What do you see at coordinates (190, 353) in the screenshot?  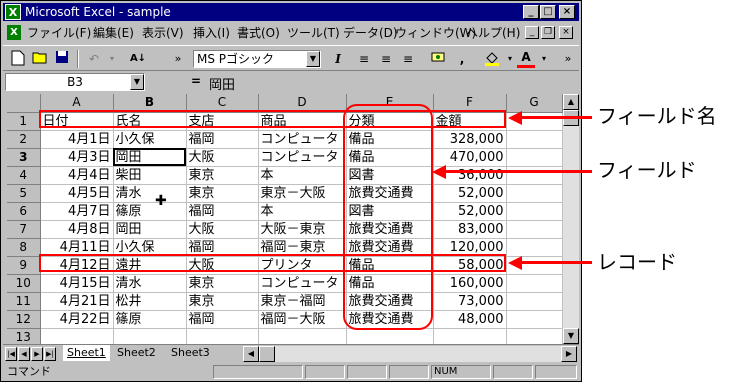 I see `sheet-tab-3: Sheet3` at bounding box center [190, 353].